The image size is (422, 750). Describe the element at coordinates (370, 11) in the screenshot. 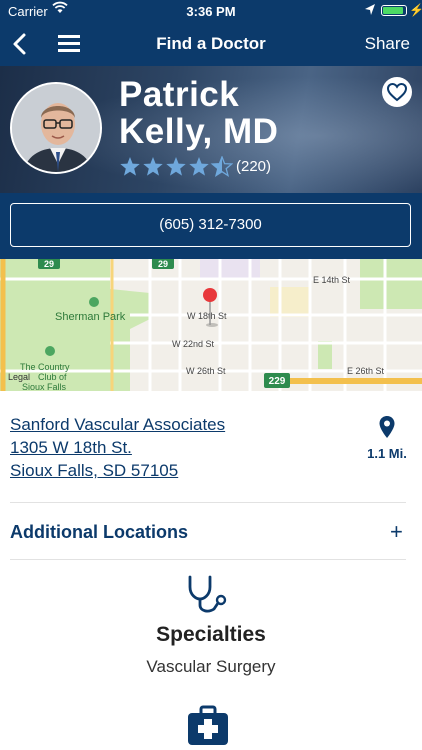

I see `location-arrow-icon` at that location.